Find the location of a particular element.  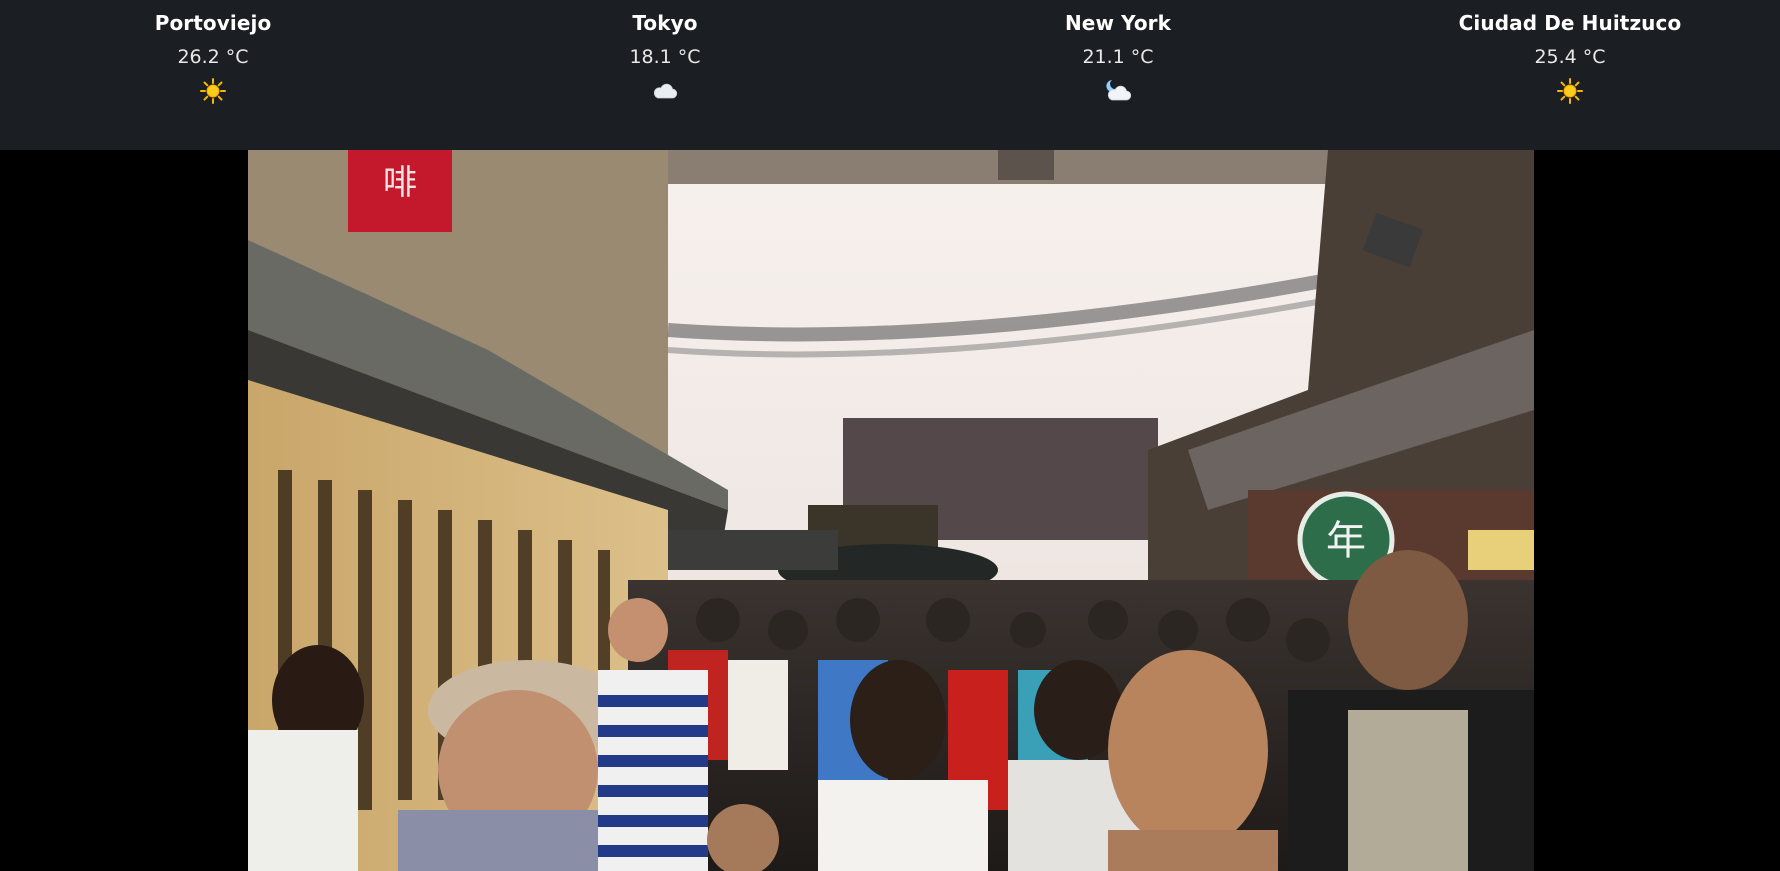

city-name: New York is located at coordinates (1118, 23).